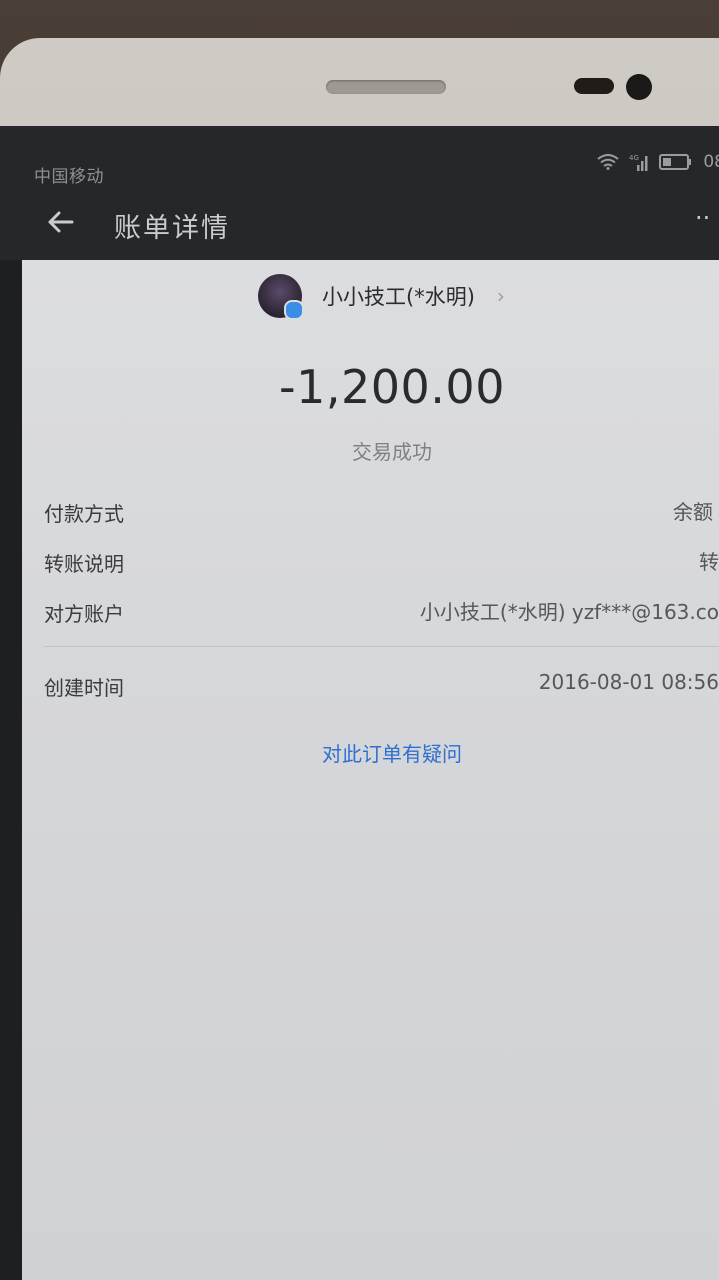 This screenshot has width=719, height=1280. I want to click on status-icons: 4G 08, so click(658, 162).